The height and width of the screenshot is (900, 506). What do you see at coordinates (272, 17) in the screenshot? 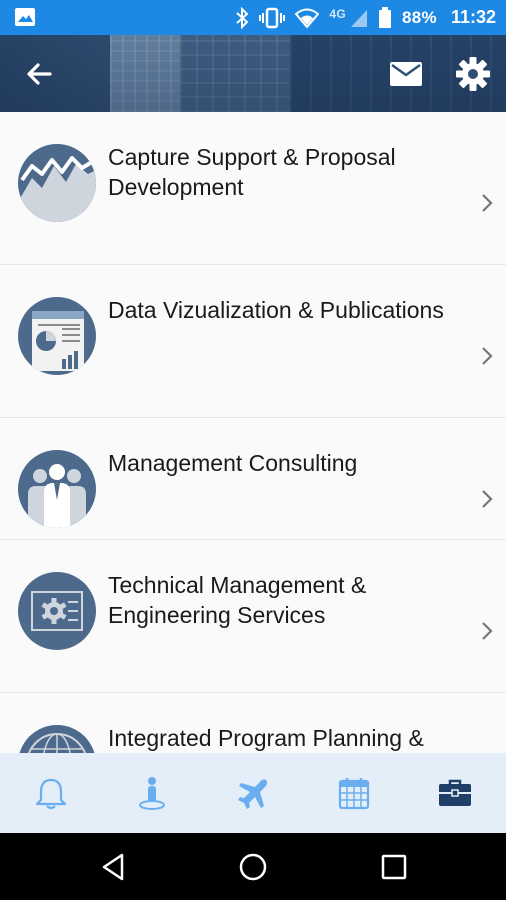
I see `vibrate-icon` at bounding box center [272, 17].